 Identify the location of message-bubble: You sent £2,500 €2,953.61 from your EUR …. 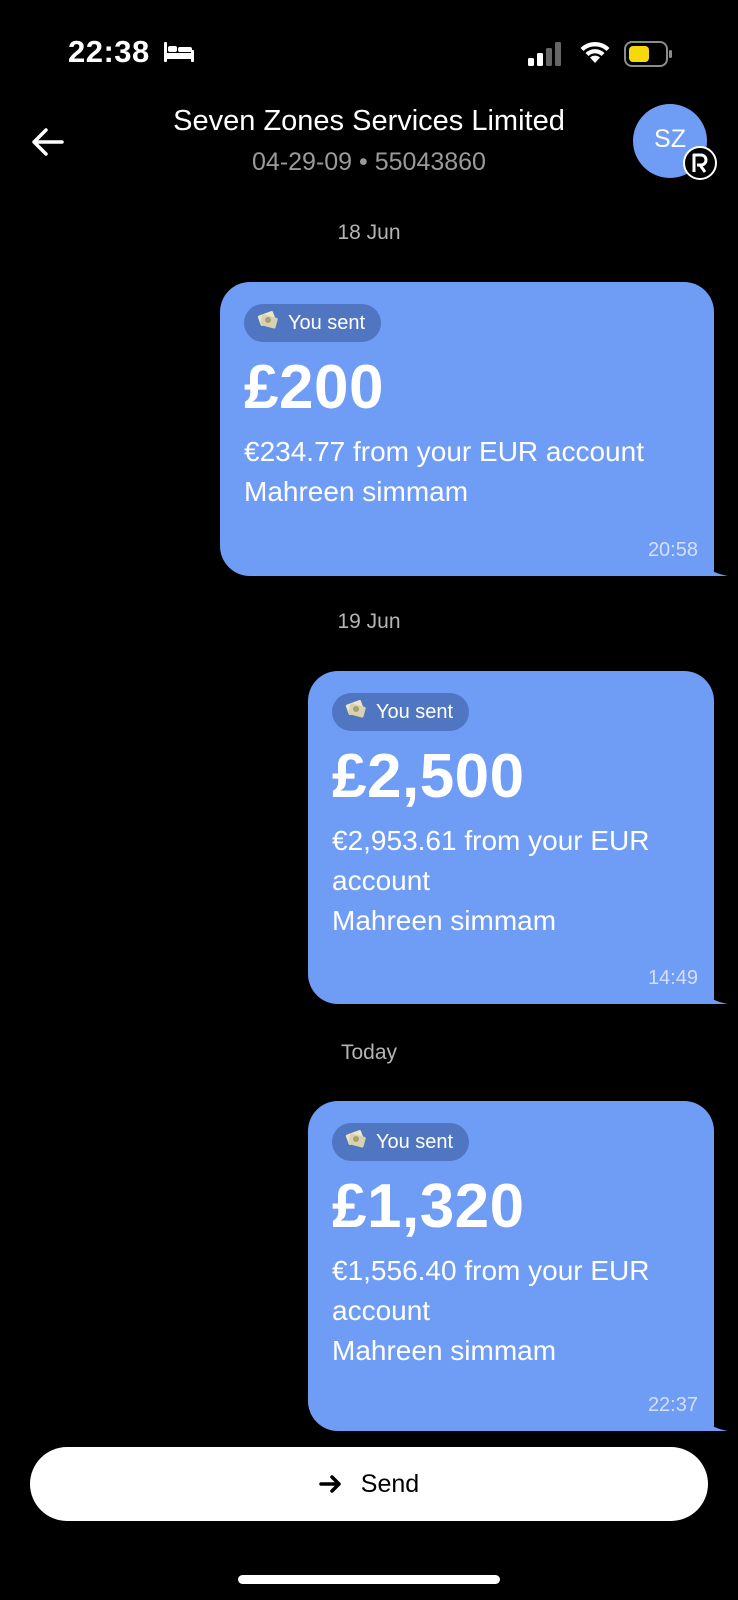
(518, 837).